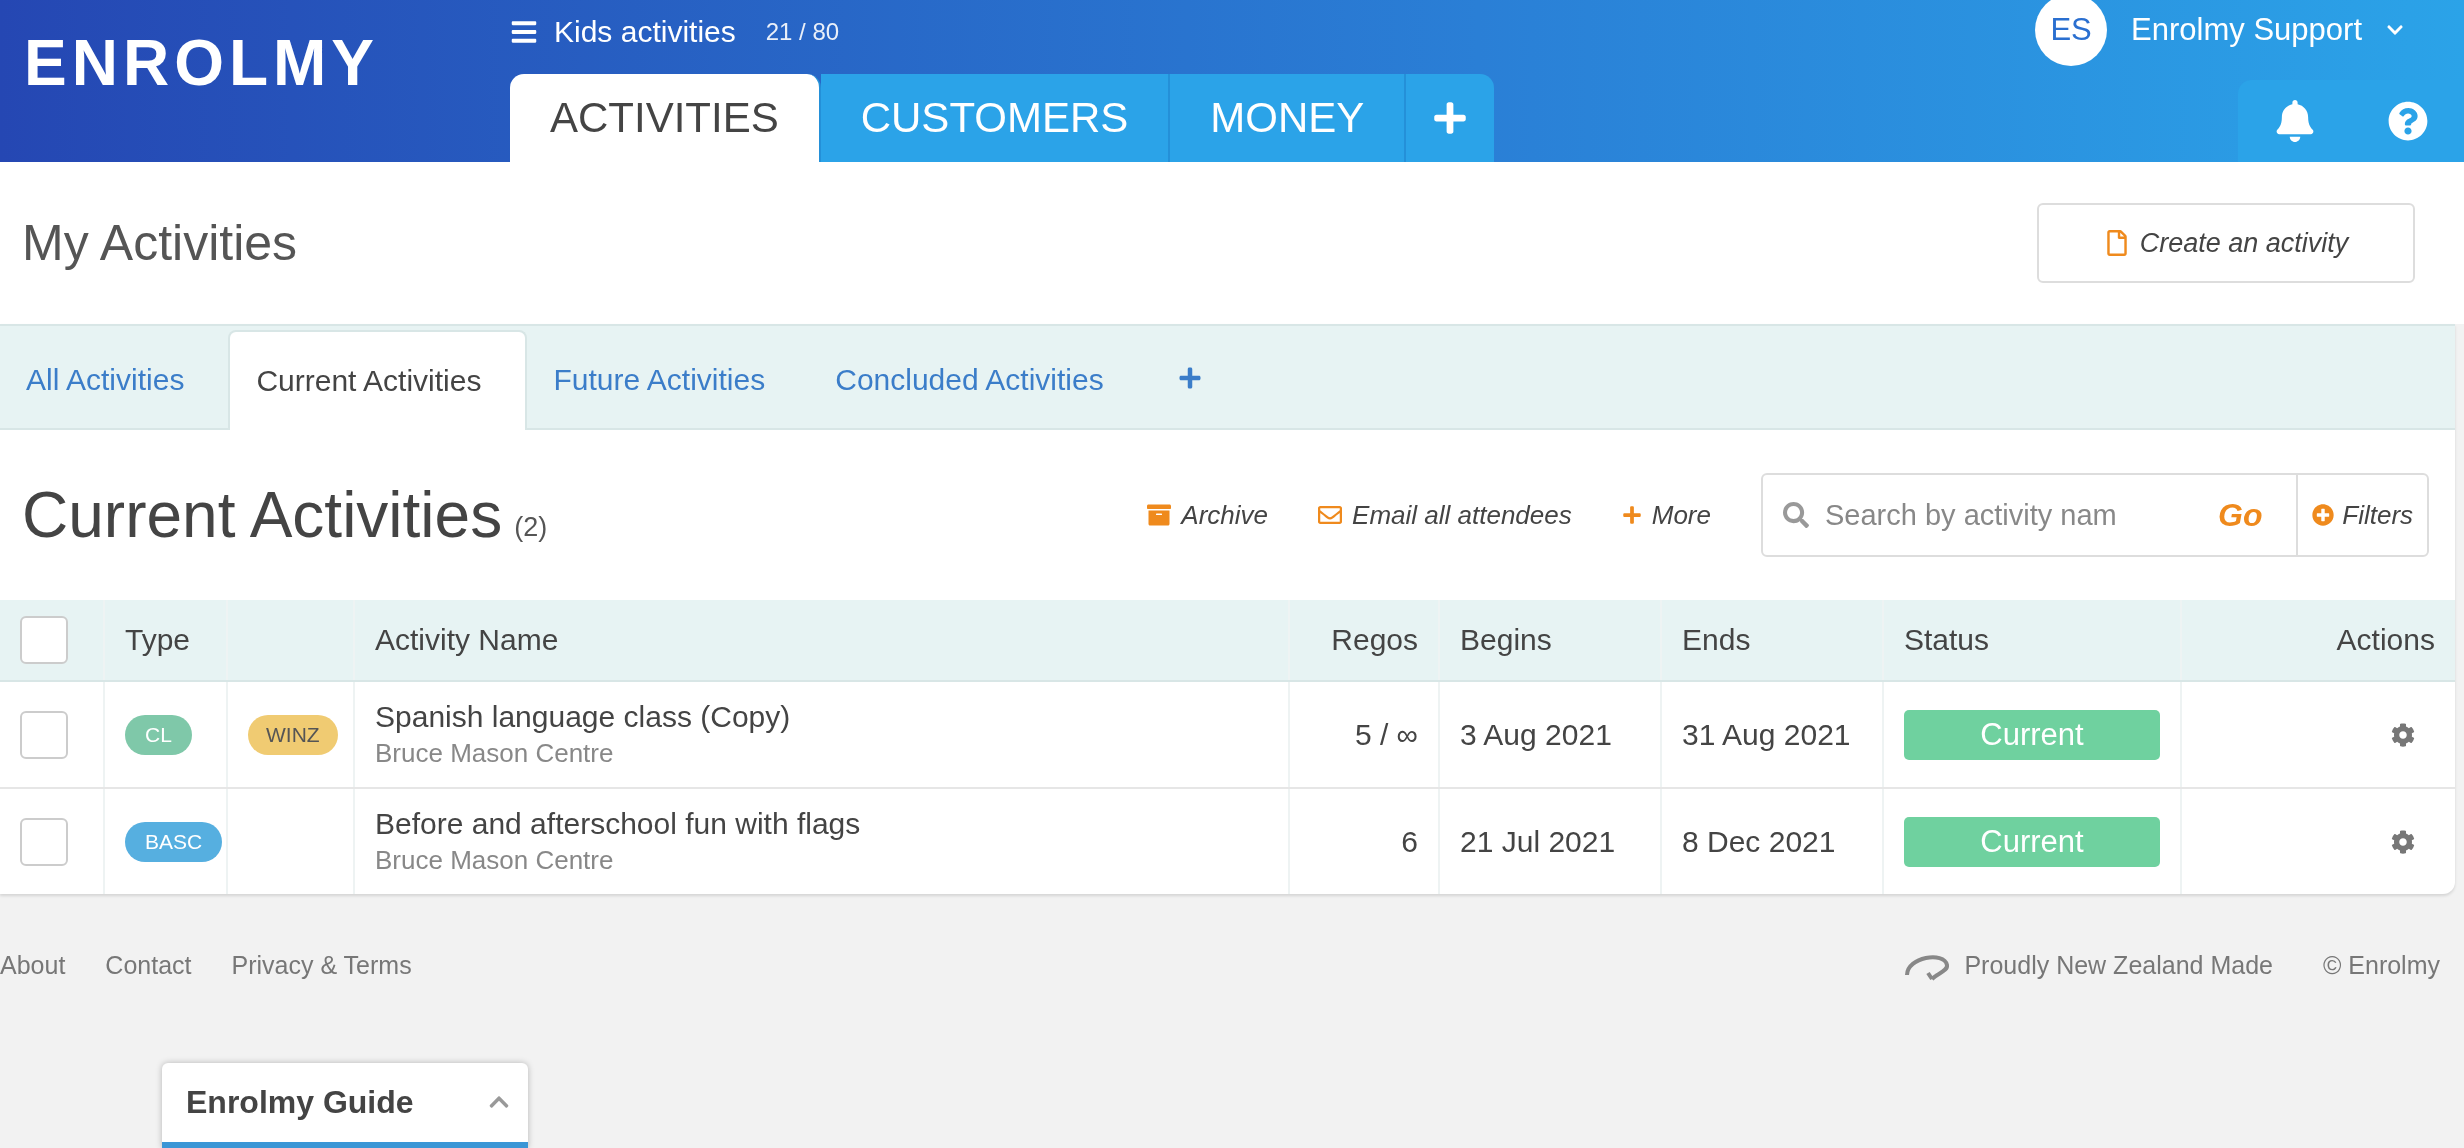  Describe the element at coordinates (2219, 33) in the screenshot. I see `user-menu: ES Enrolmy Support` at that location.